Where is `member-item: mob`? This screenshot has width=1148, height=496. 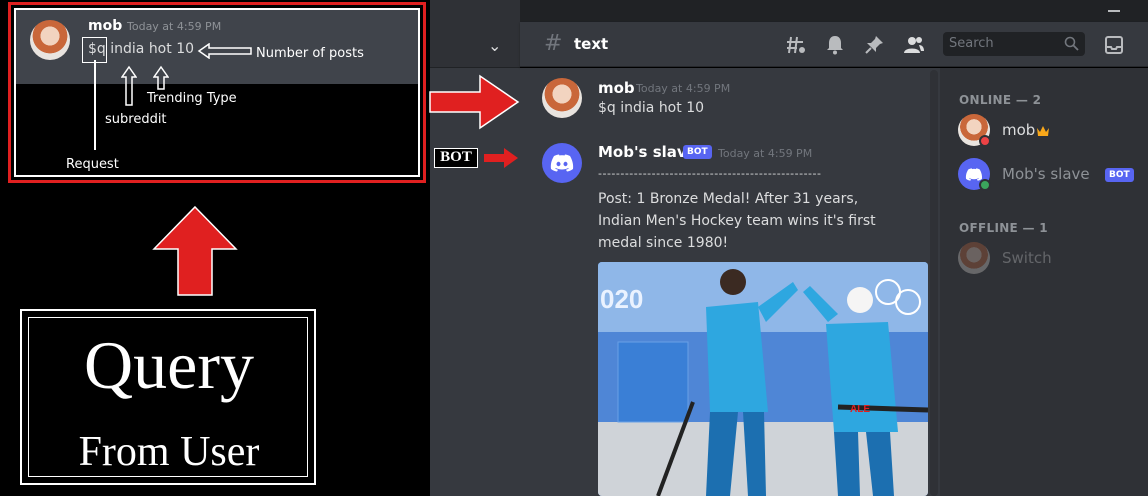 member-item: mob is located at coordinates (1048, 132).